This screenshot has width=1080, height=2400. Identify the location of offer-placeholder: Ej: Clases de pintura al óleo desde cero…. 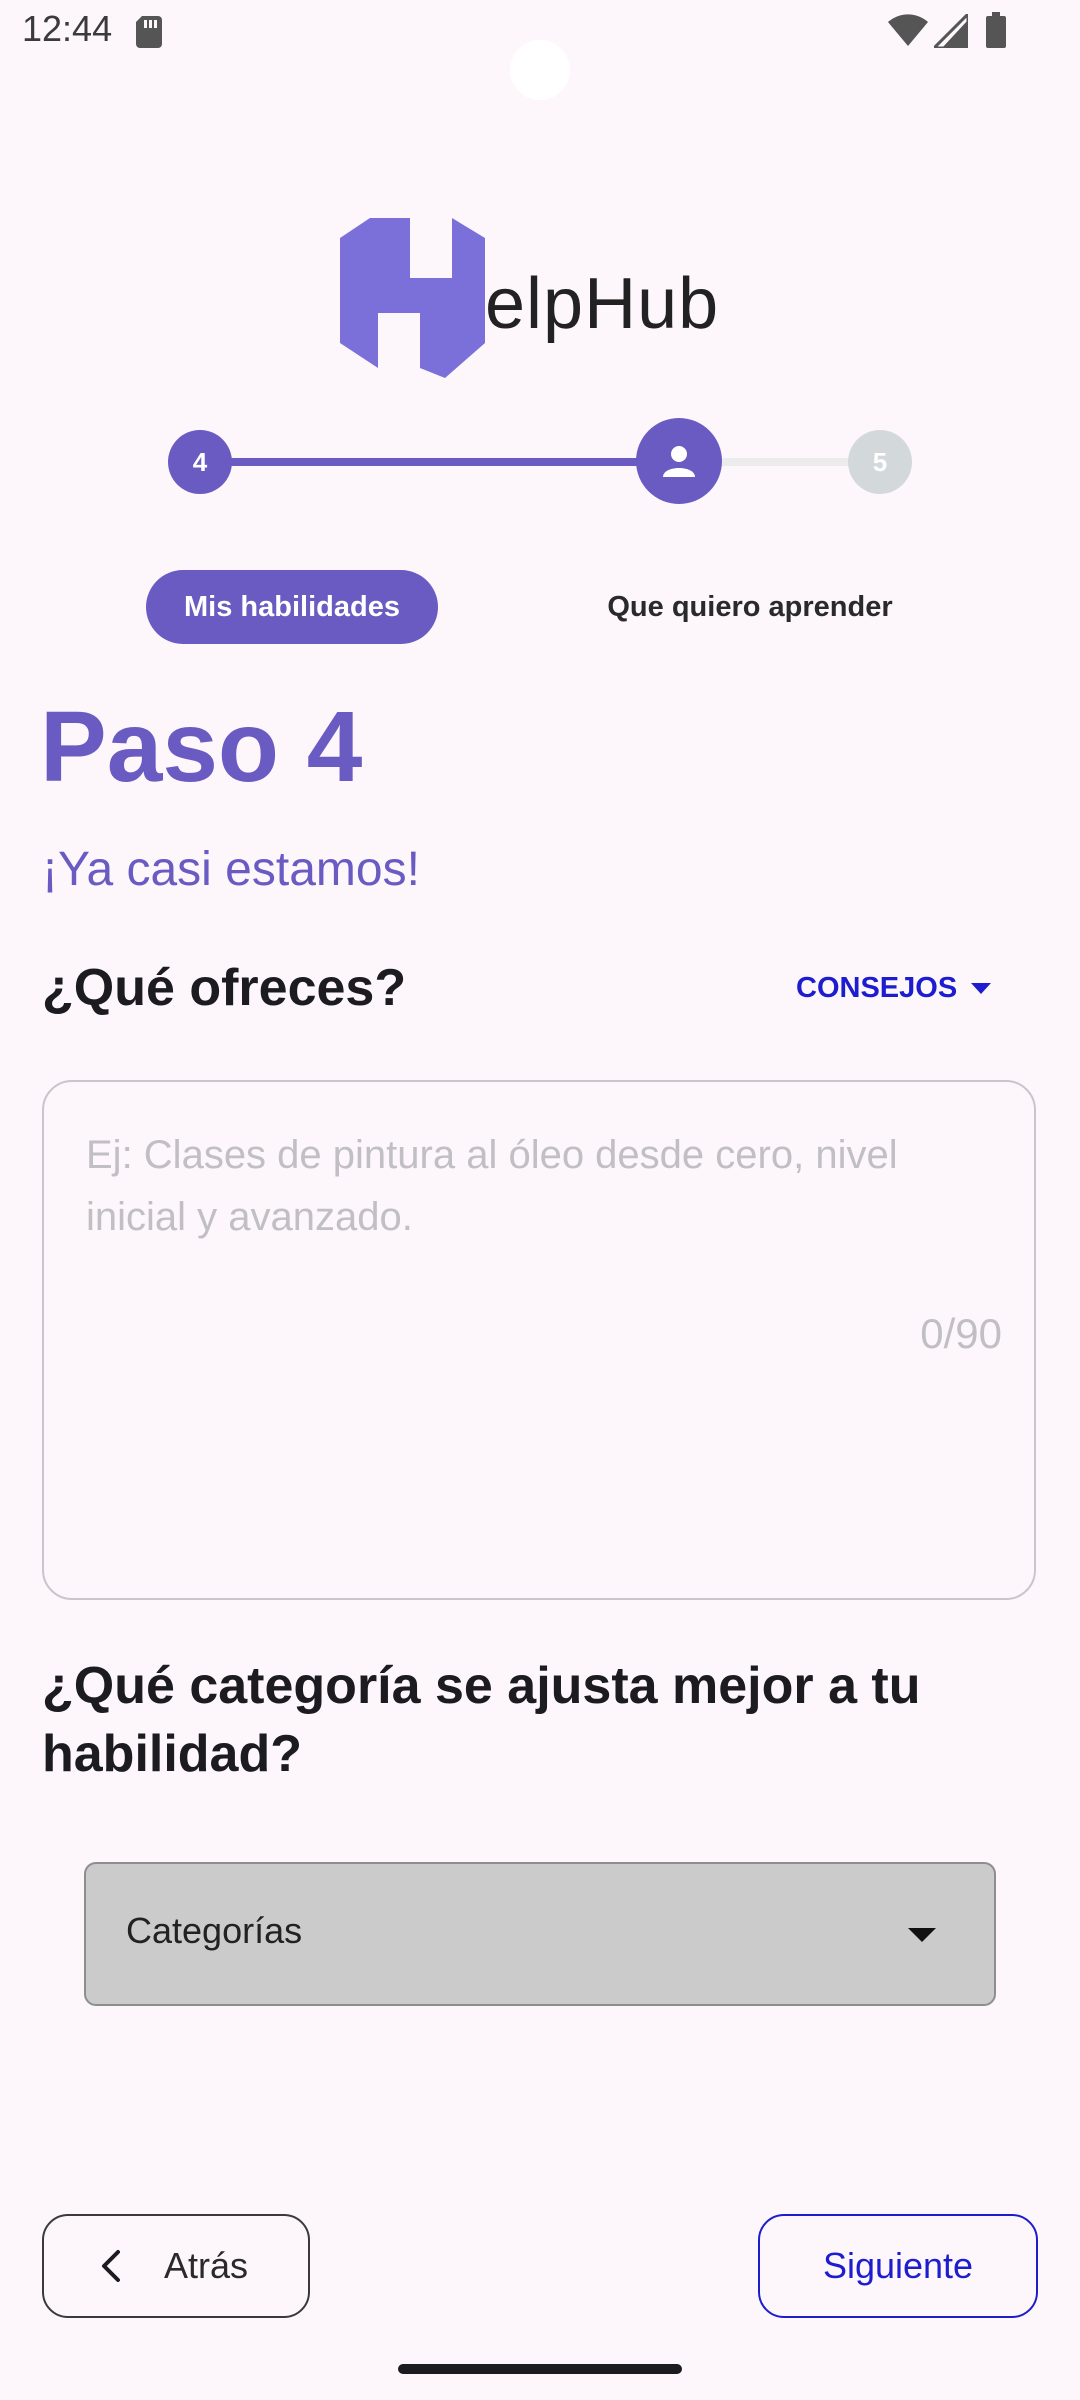
(492, 1186).